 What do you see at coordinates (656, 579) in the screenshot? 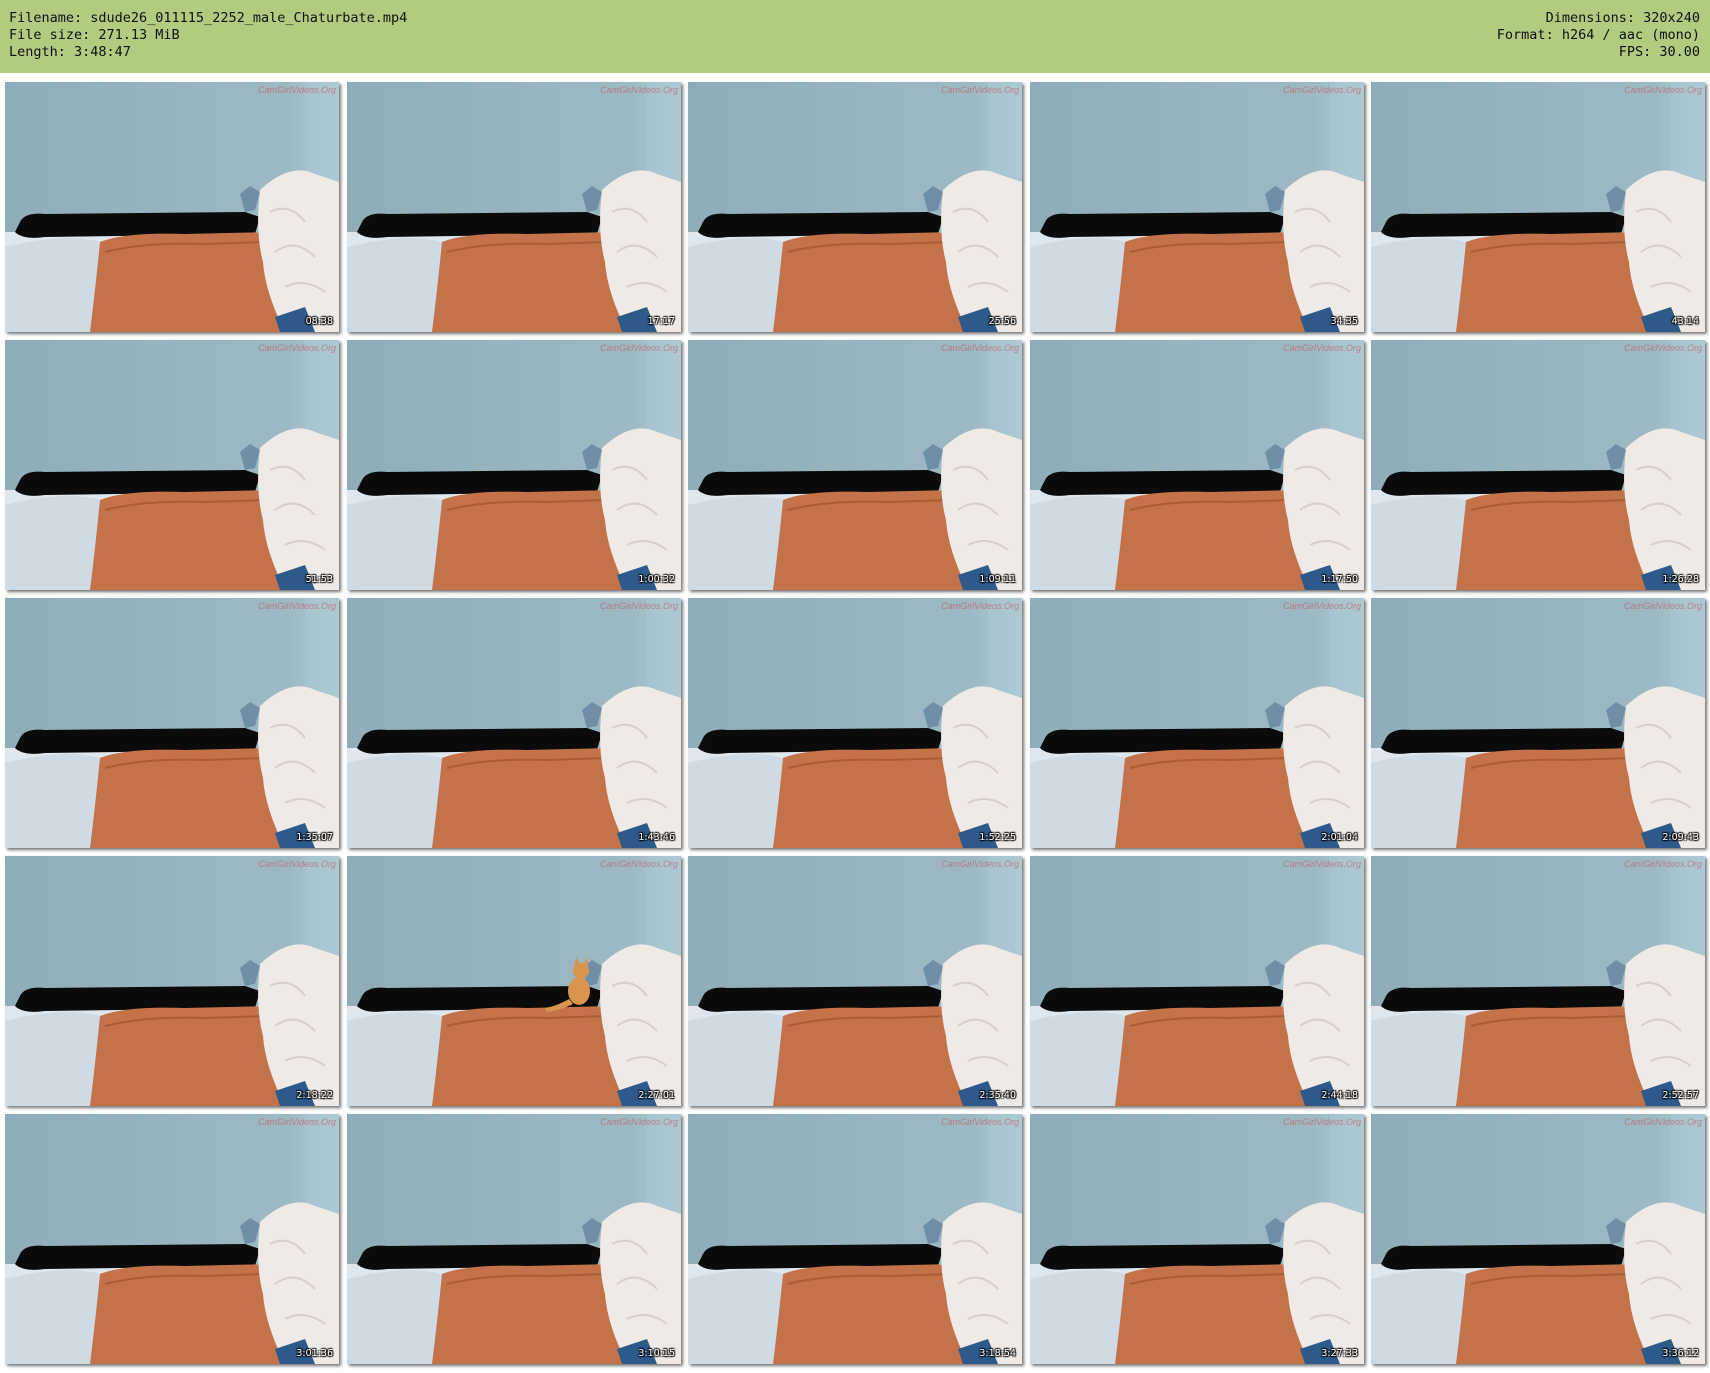
I see `frame-timestamp: 1:00:32` at bounding box center [656, 579].